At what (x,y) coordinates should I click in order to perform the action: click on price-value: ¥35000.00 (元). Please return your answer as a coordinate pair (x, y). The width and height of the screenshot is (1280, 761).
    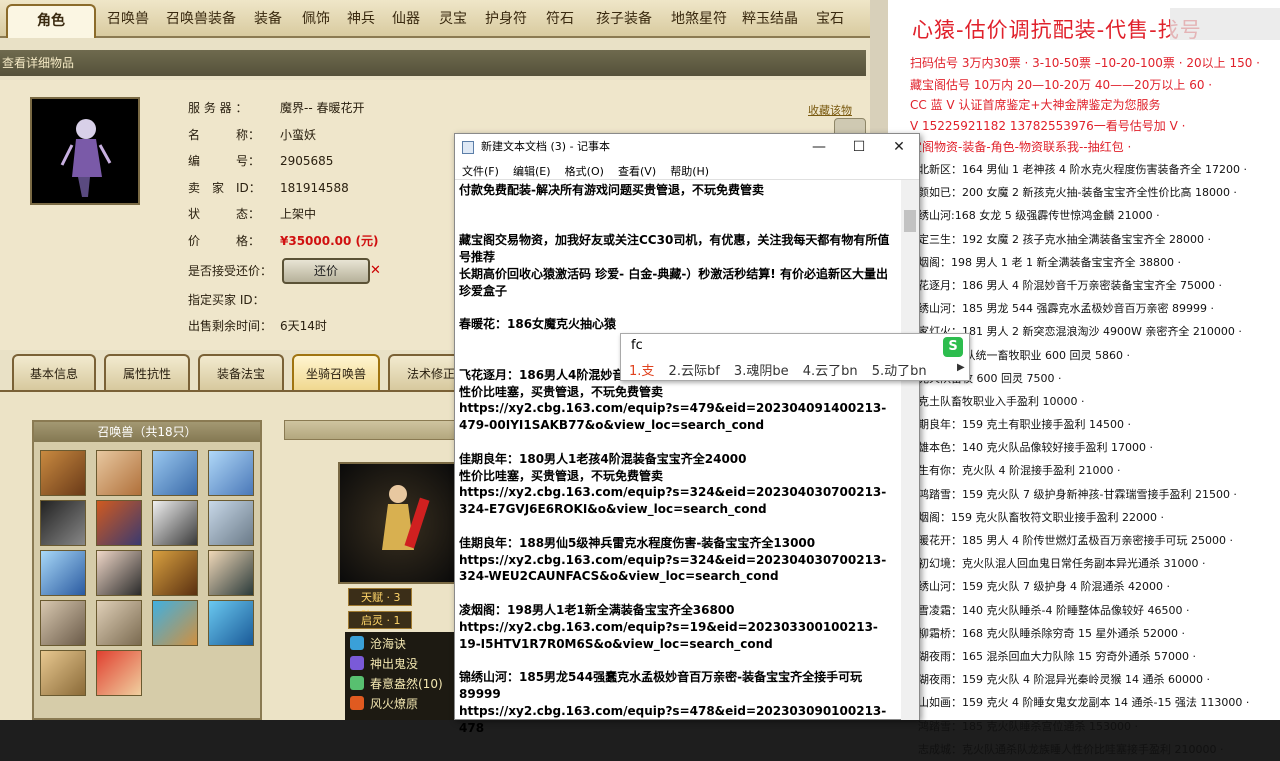
    Looking at the image, I should click on (329, 241).